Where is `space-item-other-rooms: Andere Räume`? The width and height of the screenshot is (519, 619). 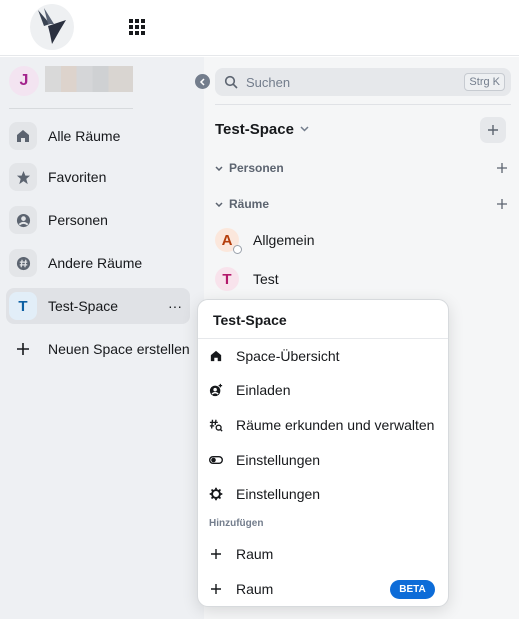
space-item-other-rooms: Andere Räume is located at coordinates (98, 263).